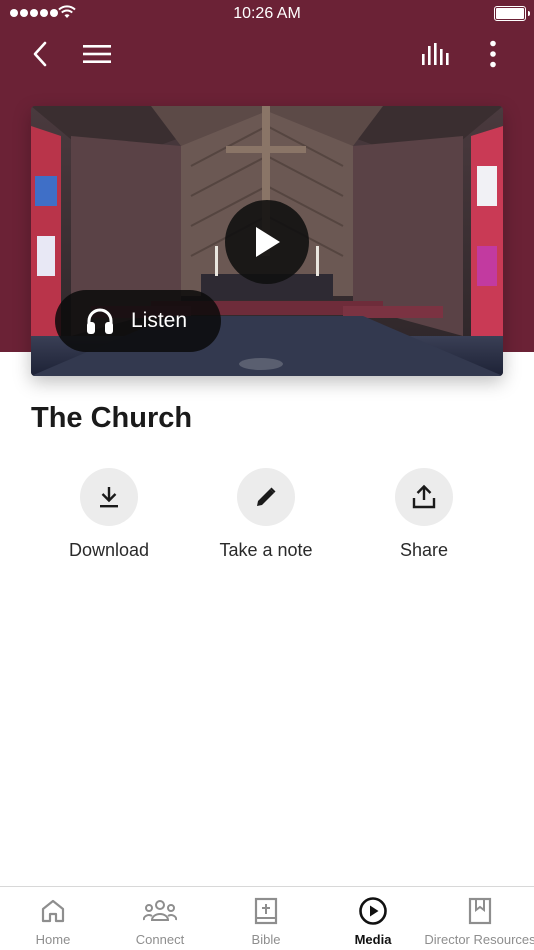 The height and width of the screenshot is (950, 534). Describe the element at coordinates (480, 911) in the screenshot. I see `bookmark-book-icon` at that location.